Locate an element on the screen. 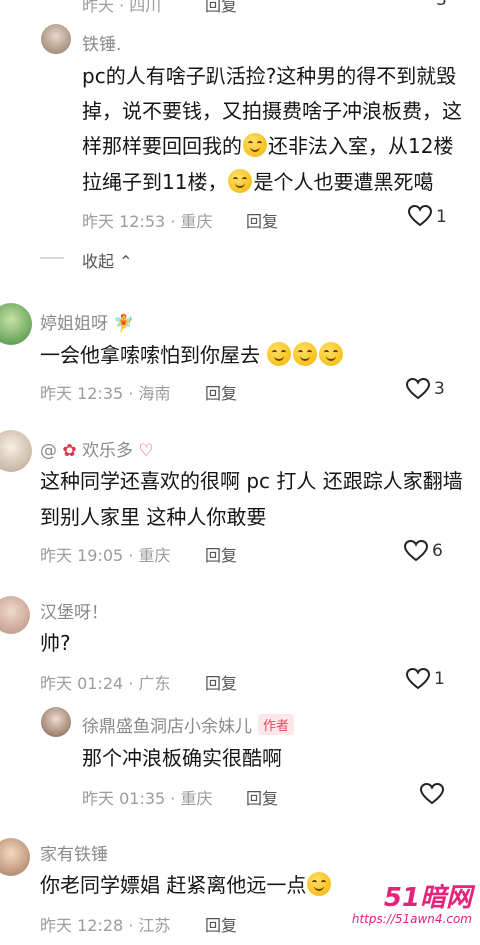 The image size is (480, 945). chevron-up-icon: ⌃ is located at coordinates (126, 261).